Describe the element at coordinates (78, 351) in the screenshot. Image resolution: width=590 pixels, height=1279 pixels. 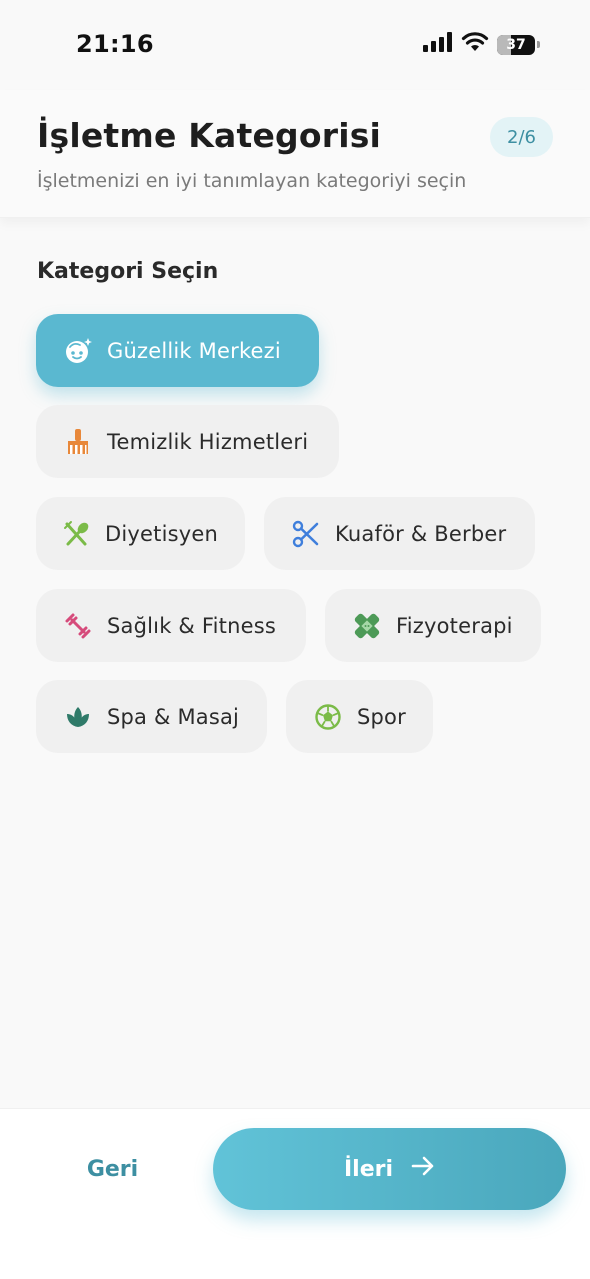
I see `face-sparkle-icon` at that location.